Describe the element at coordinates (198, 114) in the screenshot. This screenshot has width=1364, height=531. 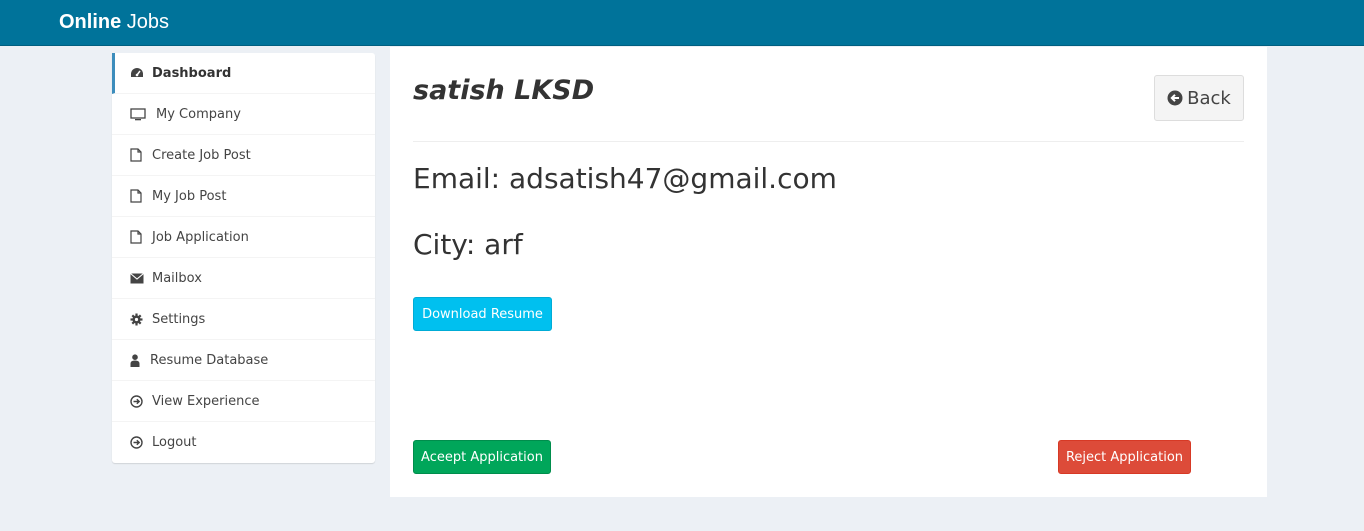
I see `sidebar-item-label: My Company` at that location.